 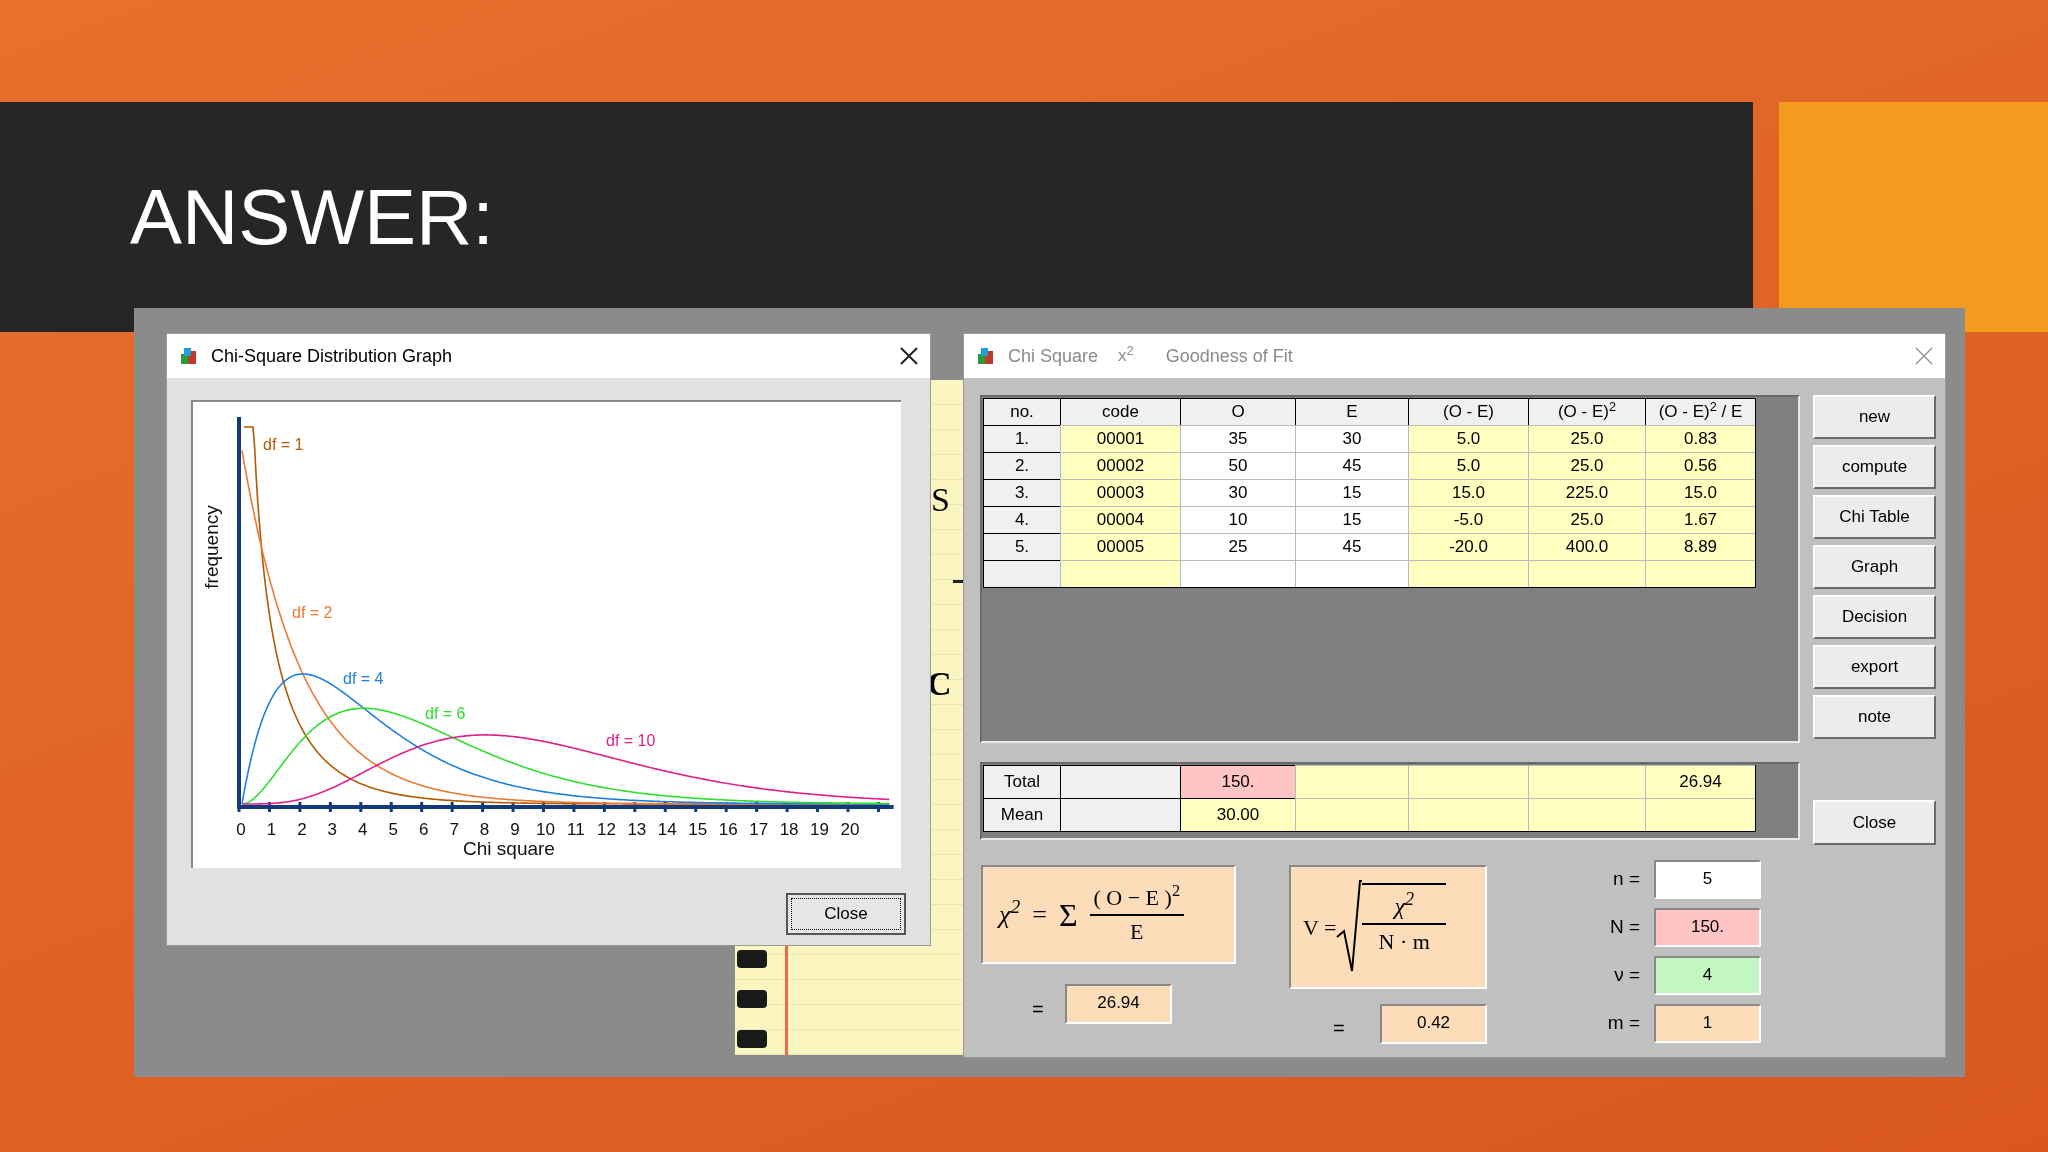 What do you see at coordinates (1707, 975) in the screenshot?
I see `parameter-field: 4` at bounding box center [1707, 975].